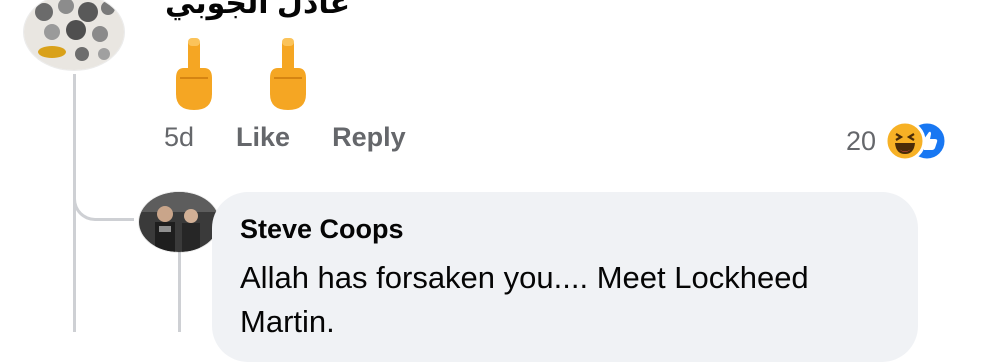 This screenshot has height=362, width=998. What do you see at coordinates (179, 137) in the screenshot?
I see `comment-timestamp: 5d` at bounding box center [179, 137].